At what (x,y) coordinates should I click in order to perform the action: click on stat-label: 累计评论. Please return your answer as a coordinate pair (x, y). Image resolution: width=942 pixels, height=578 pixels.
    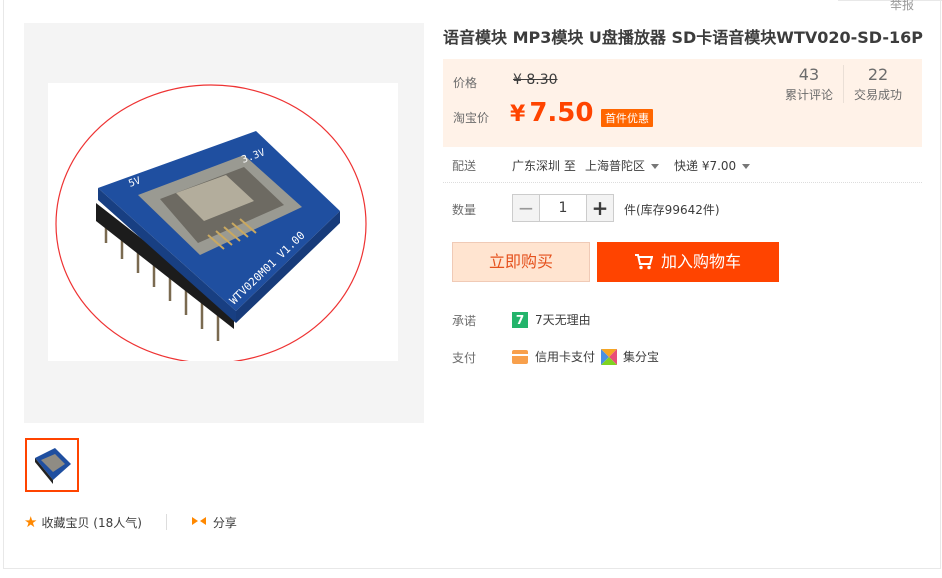
    Looking at the image, I should click on (808, 95).